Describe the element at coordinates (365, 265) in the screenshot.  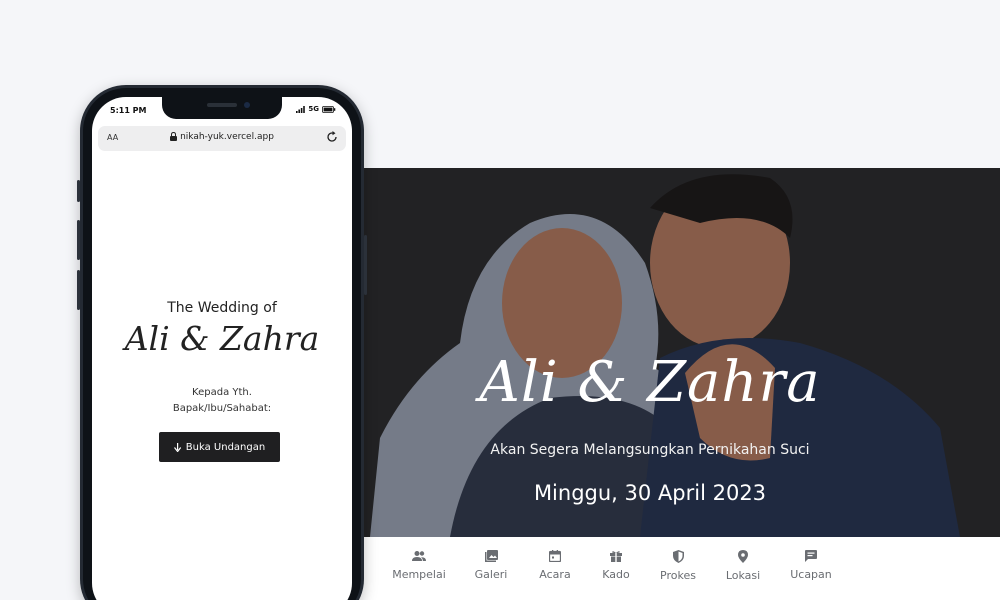
I see `power-button` at that location.